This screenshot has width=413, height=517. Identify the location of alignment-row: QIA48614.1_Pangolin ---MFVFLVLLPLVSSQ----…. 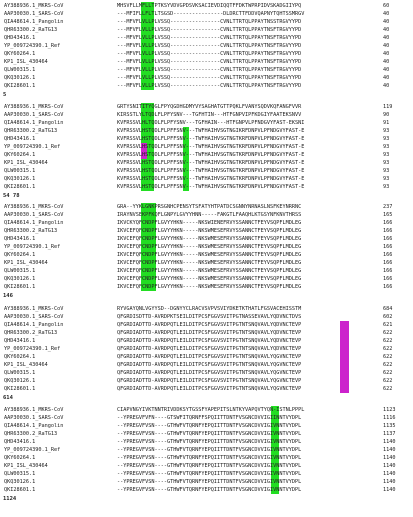
(206, 22).